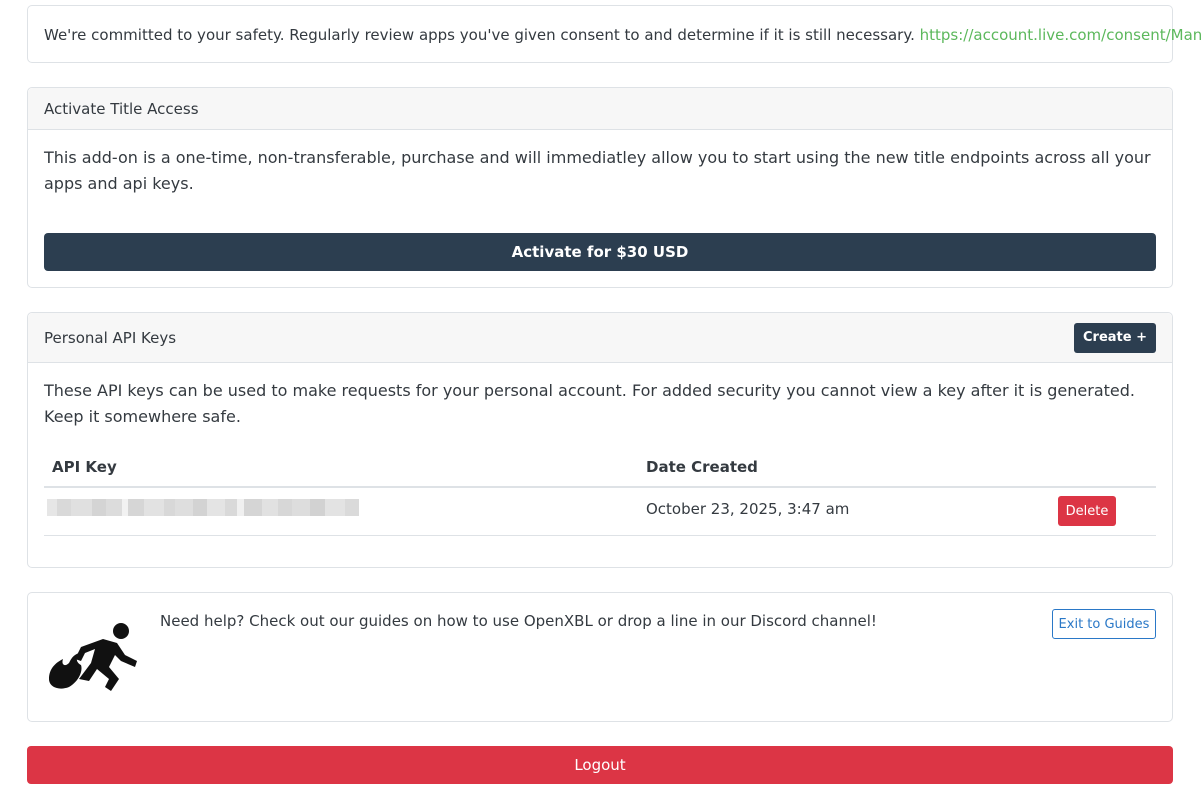  I want to click on title-access-header: Activate Title Access, so click(600, 109).